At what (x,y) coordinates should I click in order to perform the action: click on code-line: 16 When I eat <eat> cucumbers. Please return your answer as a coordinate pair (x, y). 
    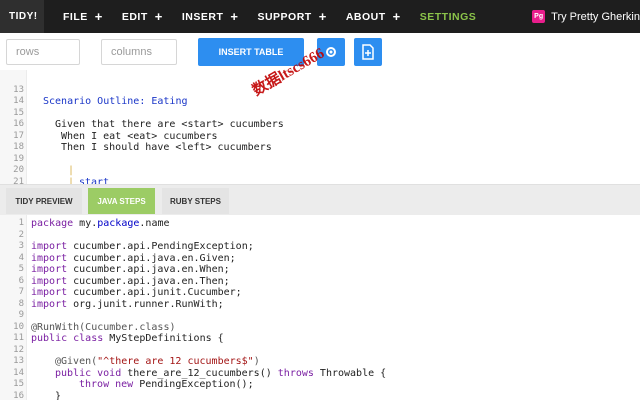
    Looking at the image, I should click on (320, 125).